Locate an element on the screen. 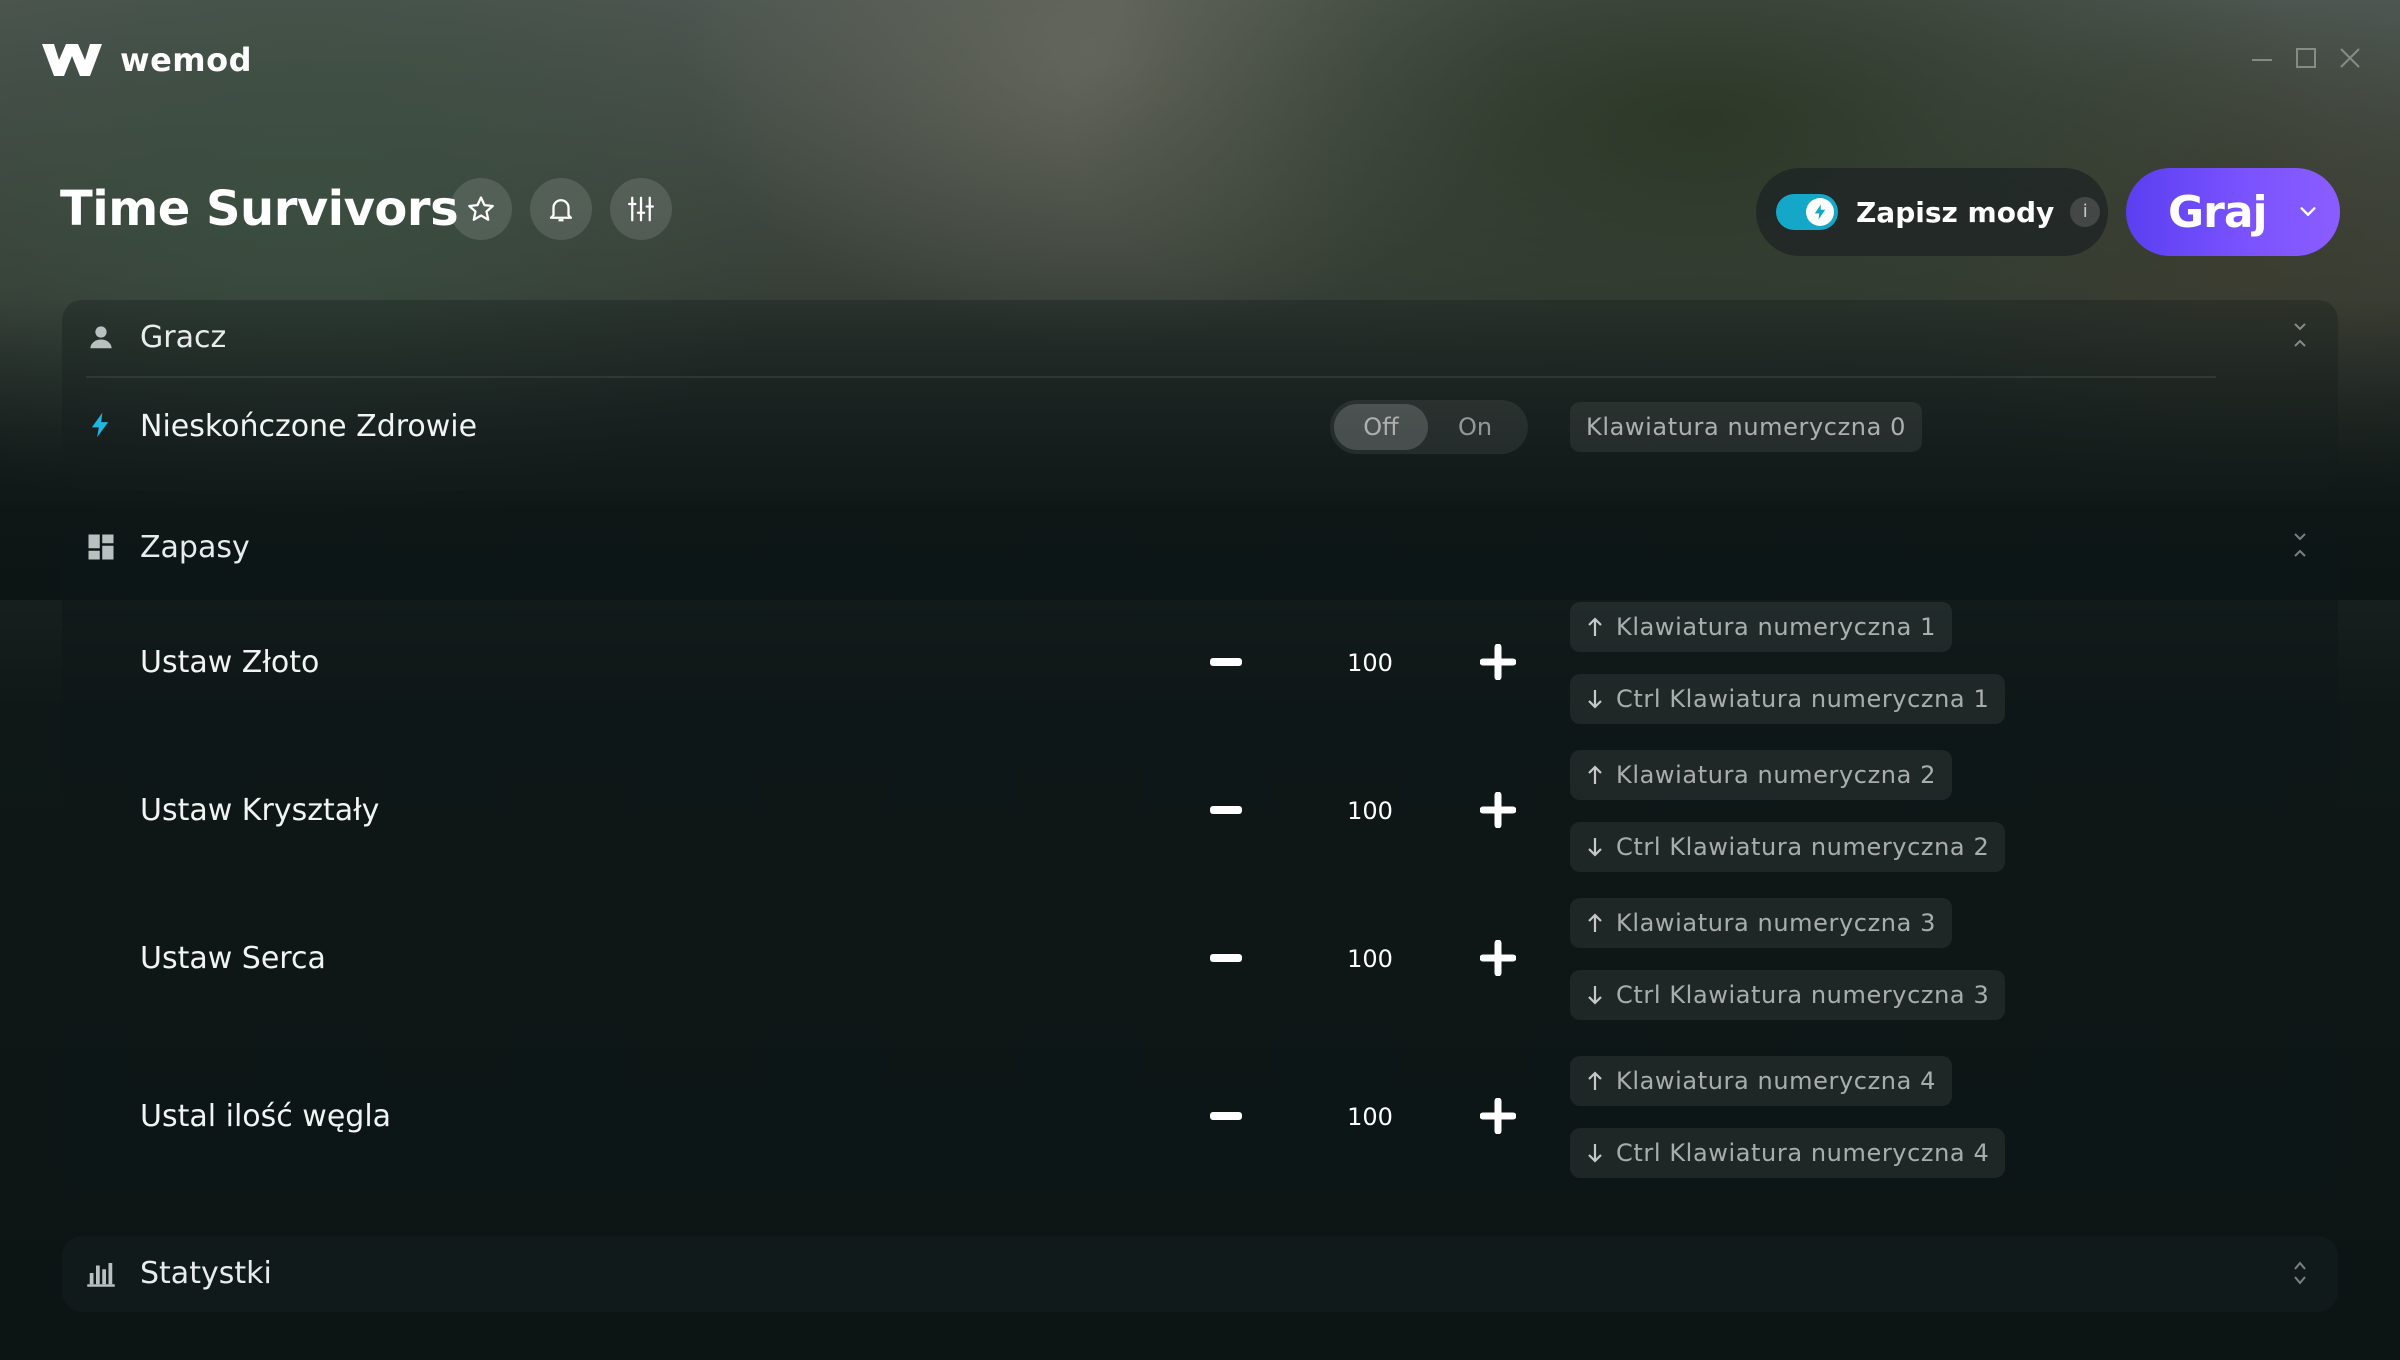  section-title-player: Gracz is located at coordinates (183, 337).